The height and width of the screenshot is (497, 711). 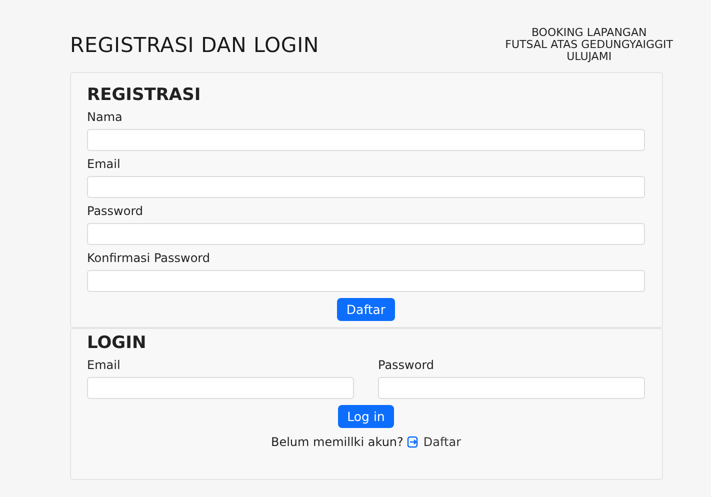 I want to click on site-subtitle-line: FUTSAL ATAS GEDUNGYAIGGIT, so click(x=589, y=45).